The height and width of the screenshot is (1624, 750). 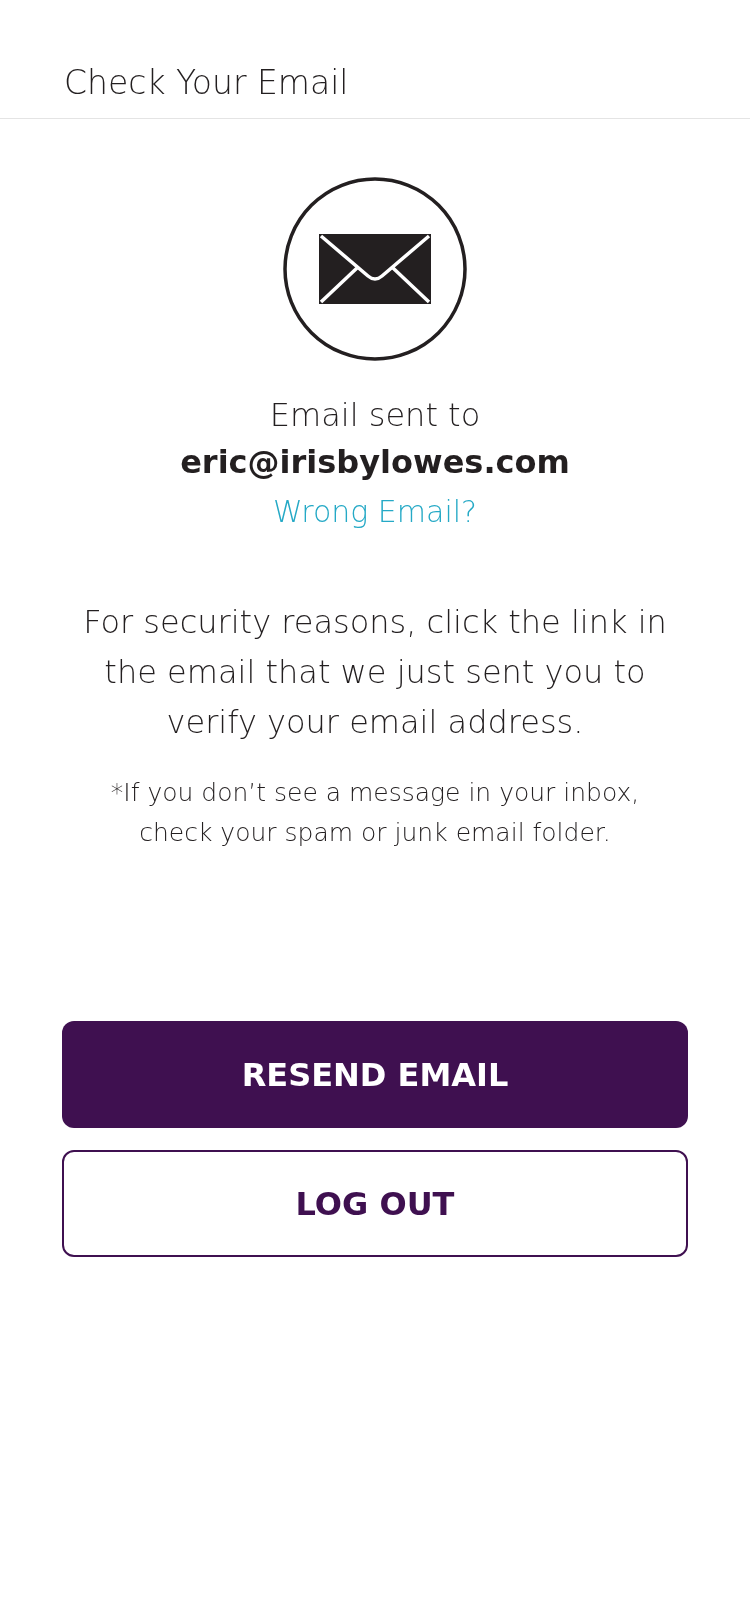 What do you see at coordinates (206, 82) in the screenshot?
I see `page-title: Check Your Email` at bounding box center [206, 82].